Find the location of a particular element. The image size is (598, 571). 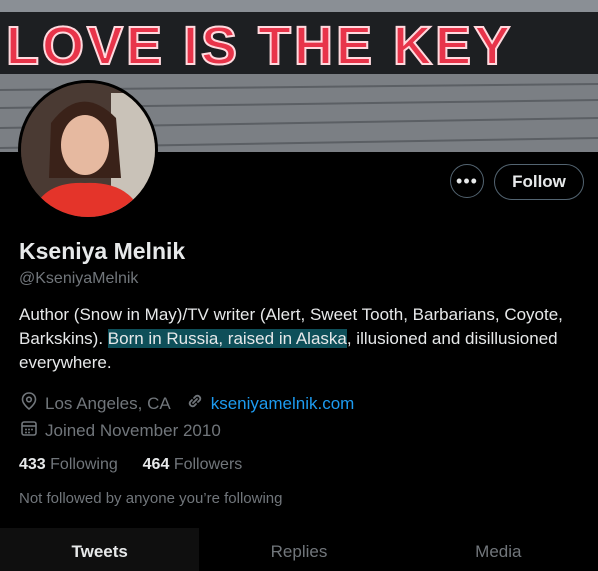

follow-button: Follow is located at coordinates (539, 182).